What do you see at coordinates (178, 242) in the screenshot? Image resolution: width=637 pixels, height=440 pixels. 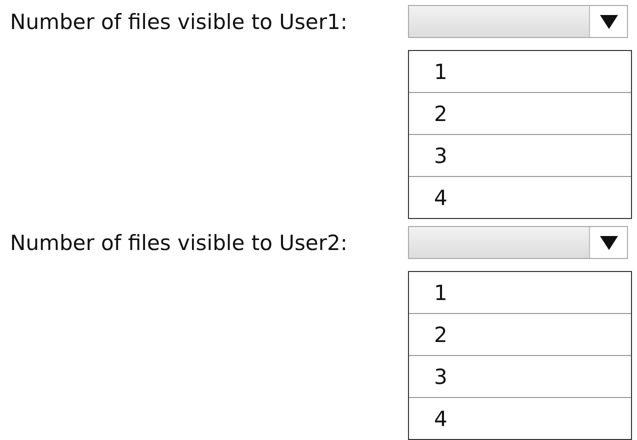 I see `question-label: Number of files visible to User2:` at bounding box center [178, 242].